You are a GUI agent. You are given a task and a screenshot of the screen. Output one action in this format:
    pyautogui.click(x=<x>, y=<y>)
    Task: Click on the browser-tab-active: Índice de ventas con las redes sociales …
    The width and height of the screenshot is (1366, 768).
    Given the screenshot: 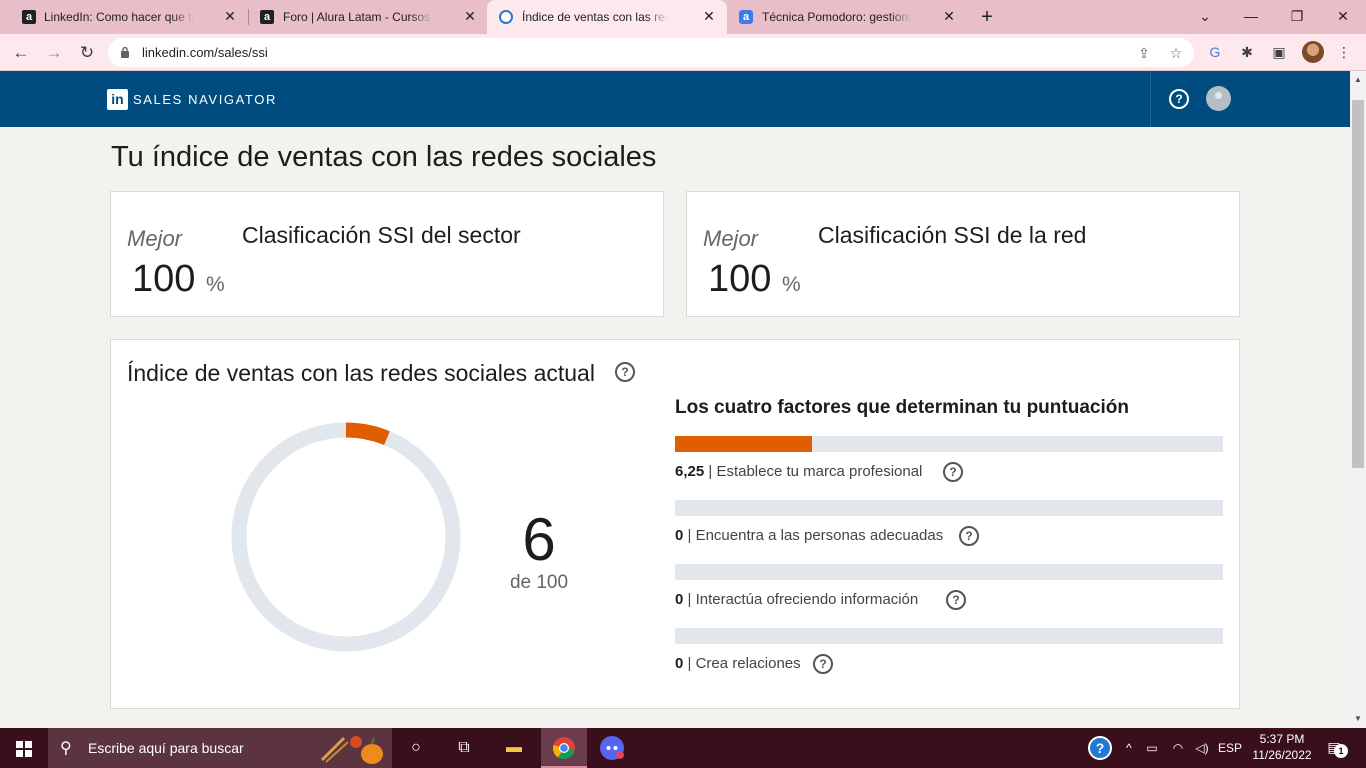 What is the action you would take?
    pyautogui.click(x=607, y=17)
    